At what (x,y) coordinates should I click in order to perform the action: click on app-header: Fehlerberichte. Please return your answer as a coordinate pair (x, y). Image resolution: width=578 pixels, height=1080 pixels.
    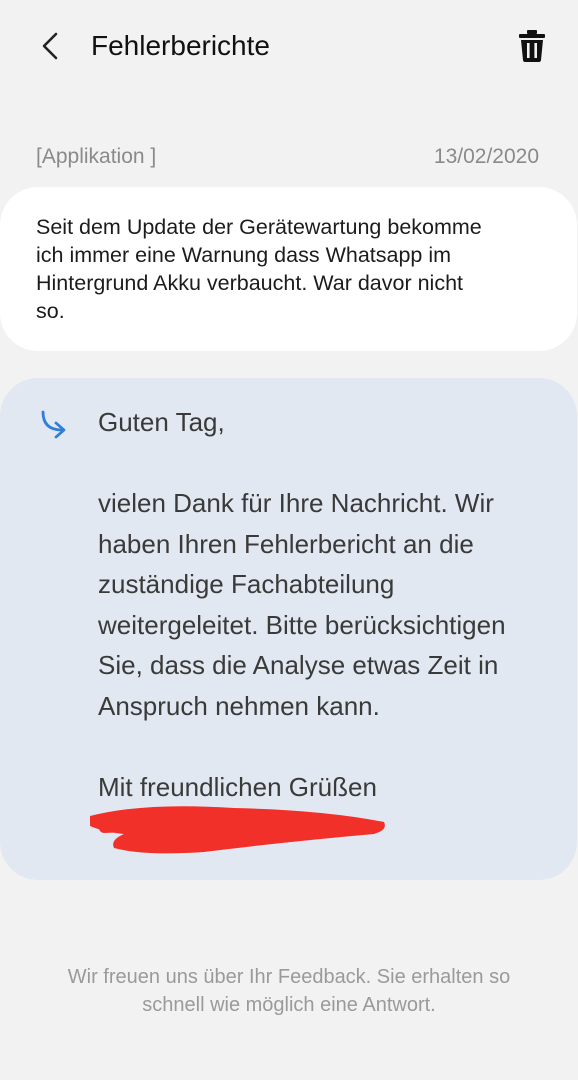
    Looking at the image, I should click on (289, 46).